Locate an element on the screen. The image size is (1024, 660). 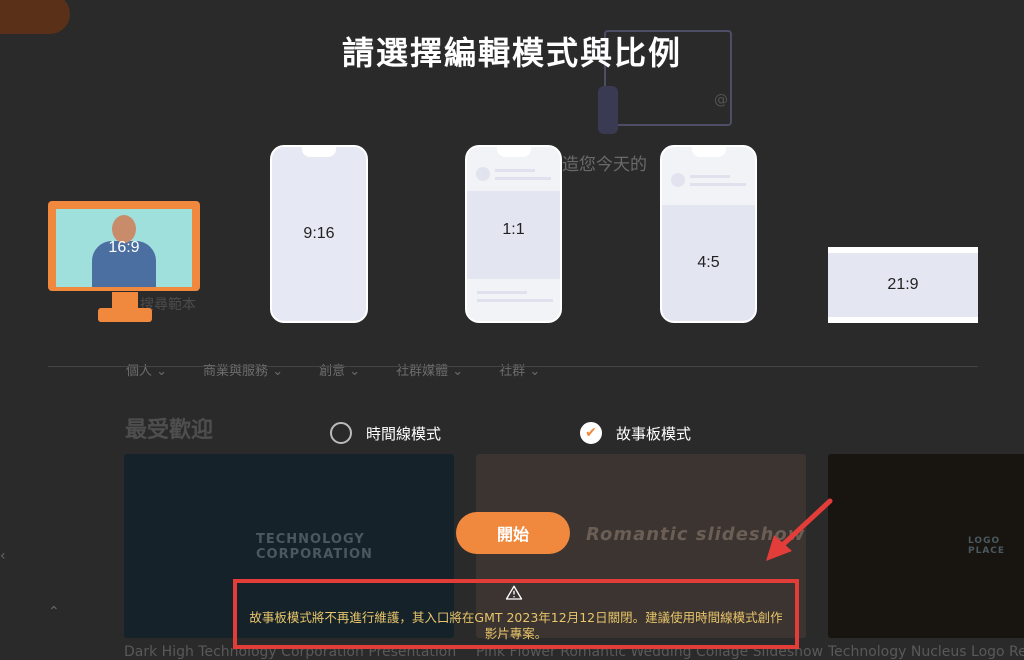
ratio-label: 21:9 is located at coordinates (903, 284).